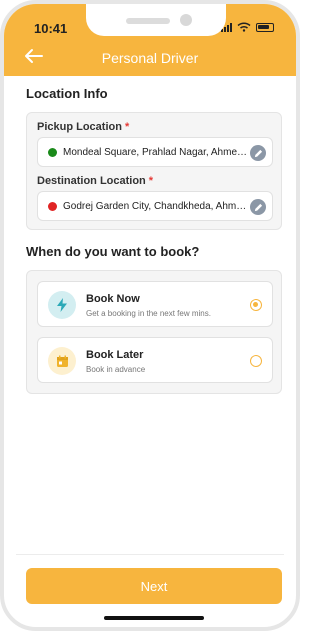 Image resolution: width=320 pixels, height=631 pixels. Describe the element at coordinates (62, 305) in the screenshot. I see `lightning-icon` at that location.